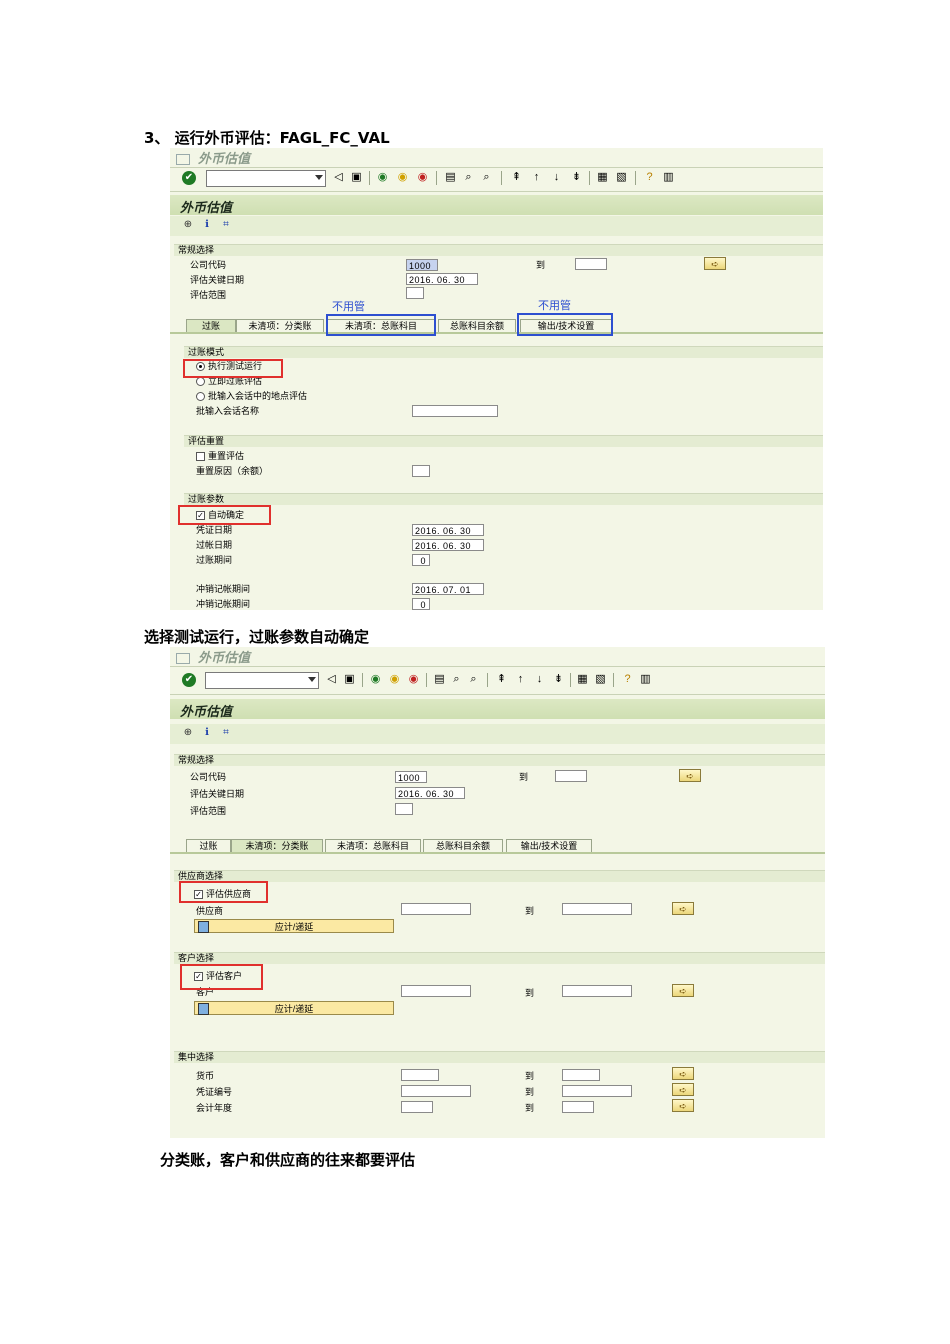 The height and width of the screenshot is (1344, 950). I want to click on document-number-from-field, so click(436, 1091).